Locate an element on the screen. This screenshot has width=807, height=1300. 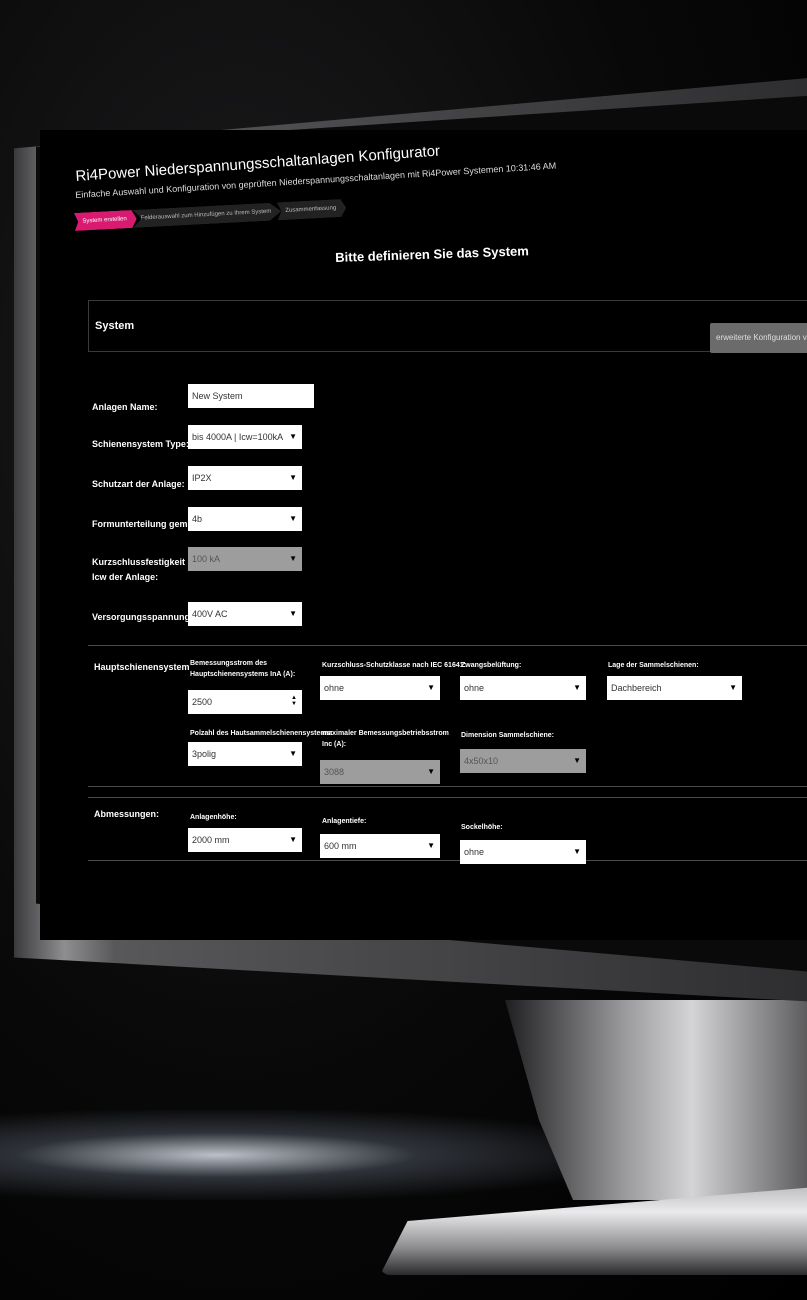
kurzschluss-value: 100 kA is located at coordinates (206, 559).